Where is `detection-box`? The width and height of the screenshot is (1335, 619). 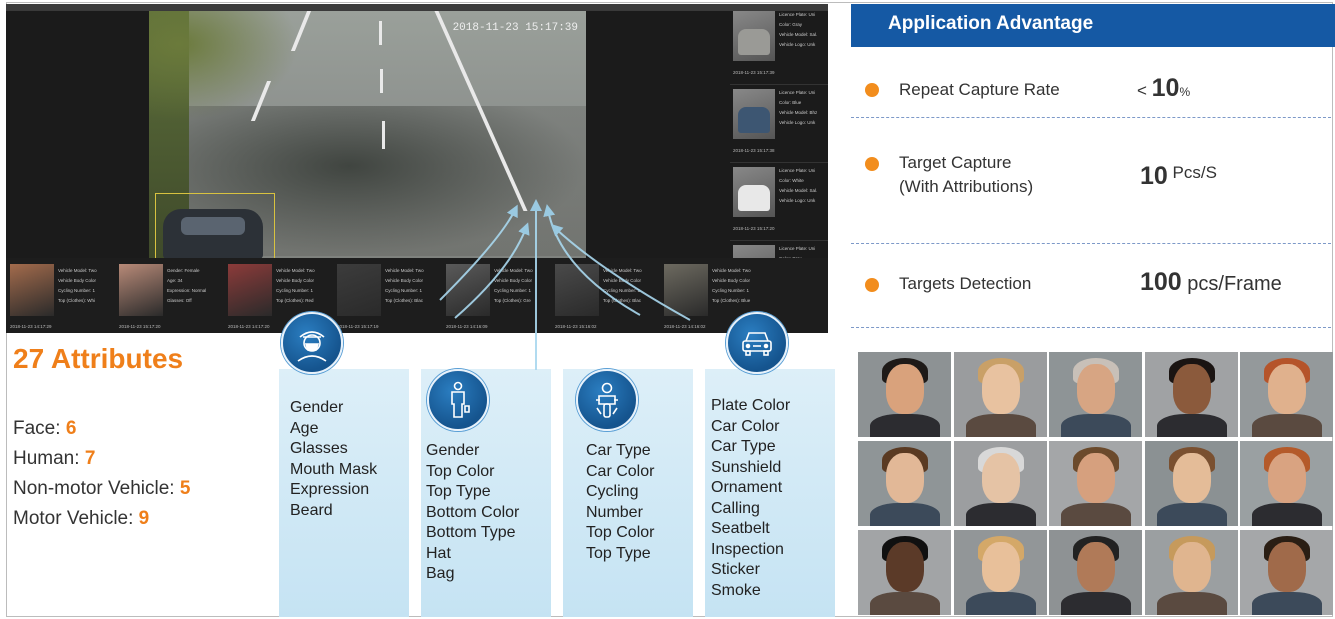
detection-box is located at coordinates (215, 225).